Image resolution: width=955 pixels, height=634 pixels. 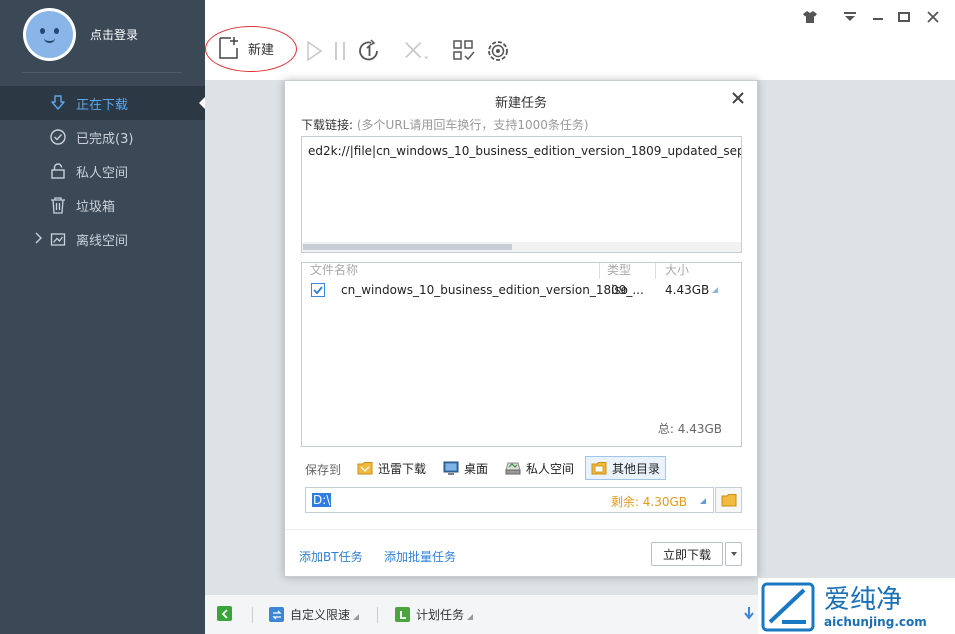 I want to click on minimize-button, so click(x=878, y=17).